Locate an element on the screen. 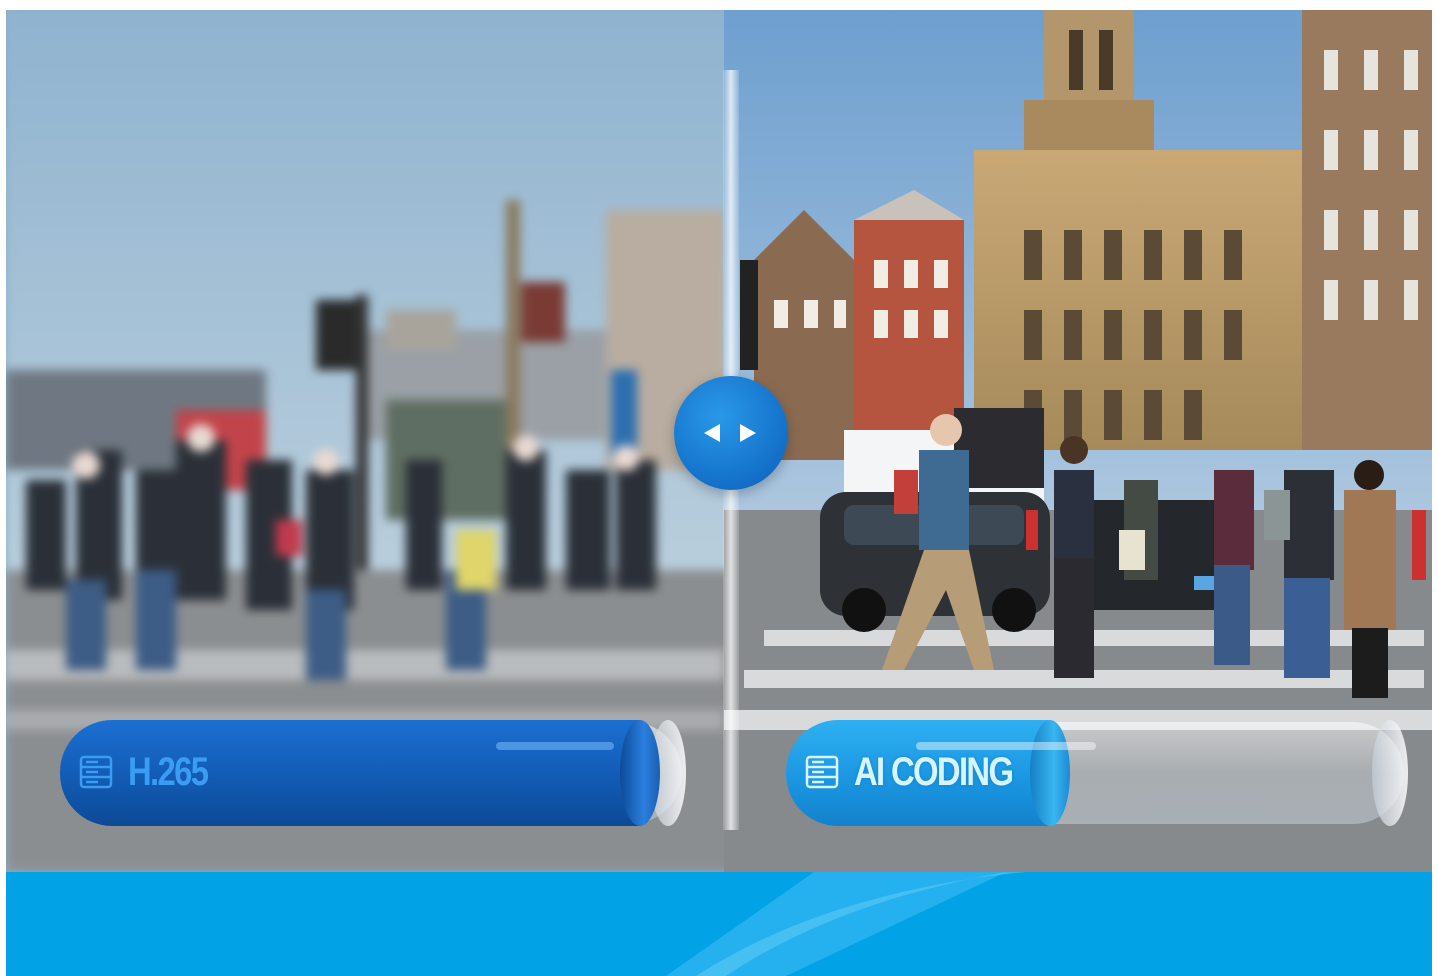 This screenshot has height=976, width=1438. compare-slider-handle is located at coordinates (731, 433).